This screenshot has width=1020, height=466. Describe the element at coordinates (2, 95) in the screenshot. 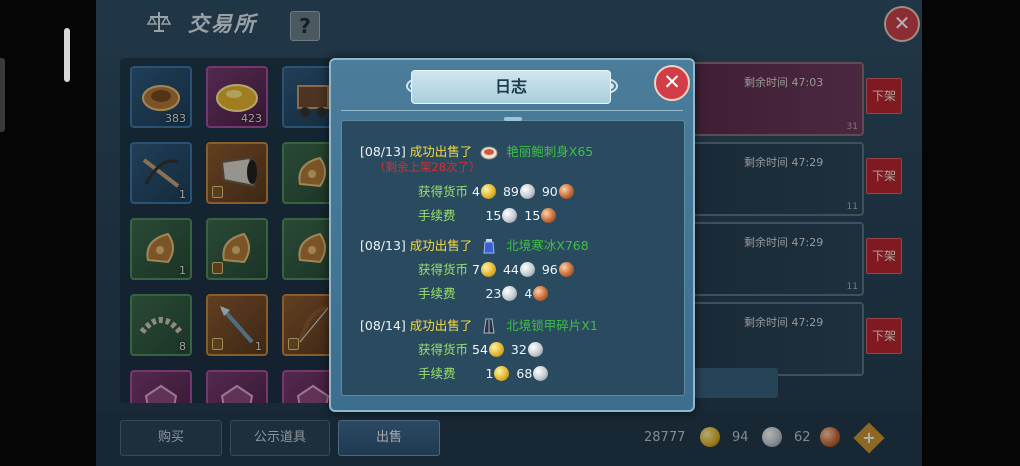

I see `phone-edge-notch` at that location.